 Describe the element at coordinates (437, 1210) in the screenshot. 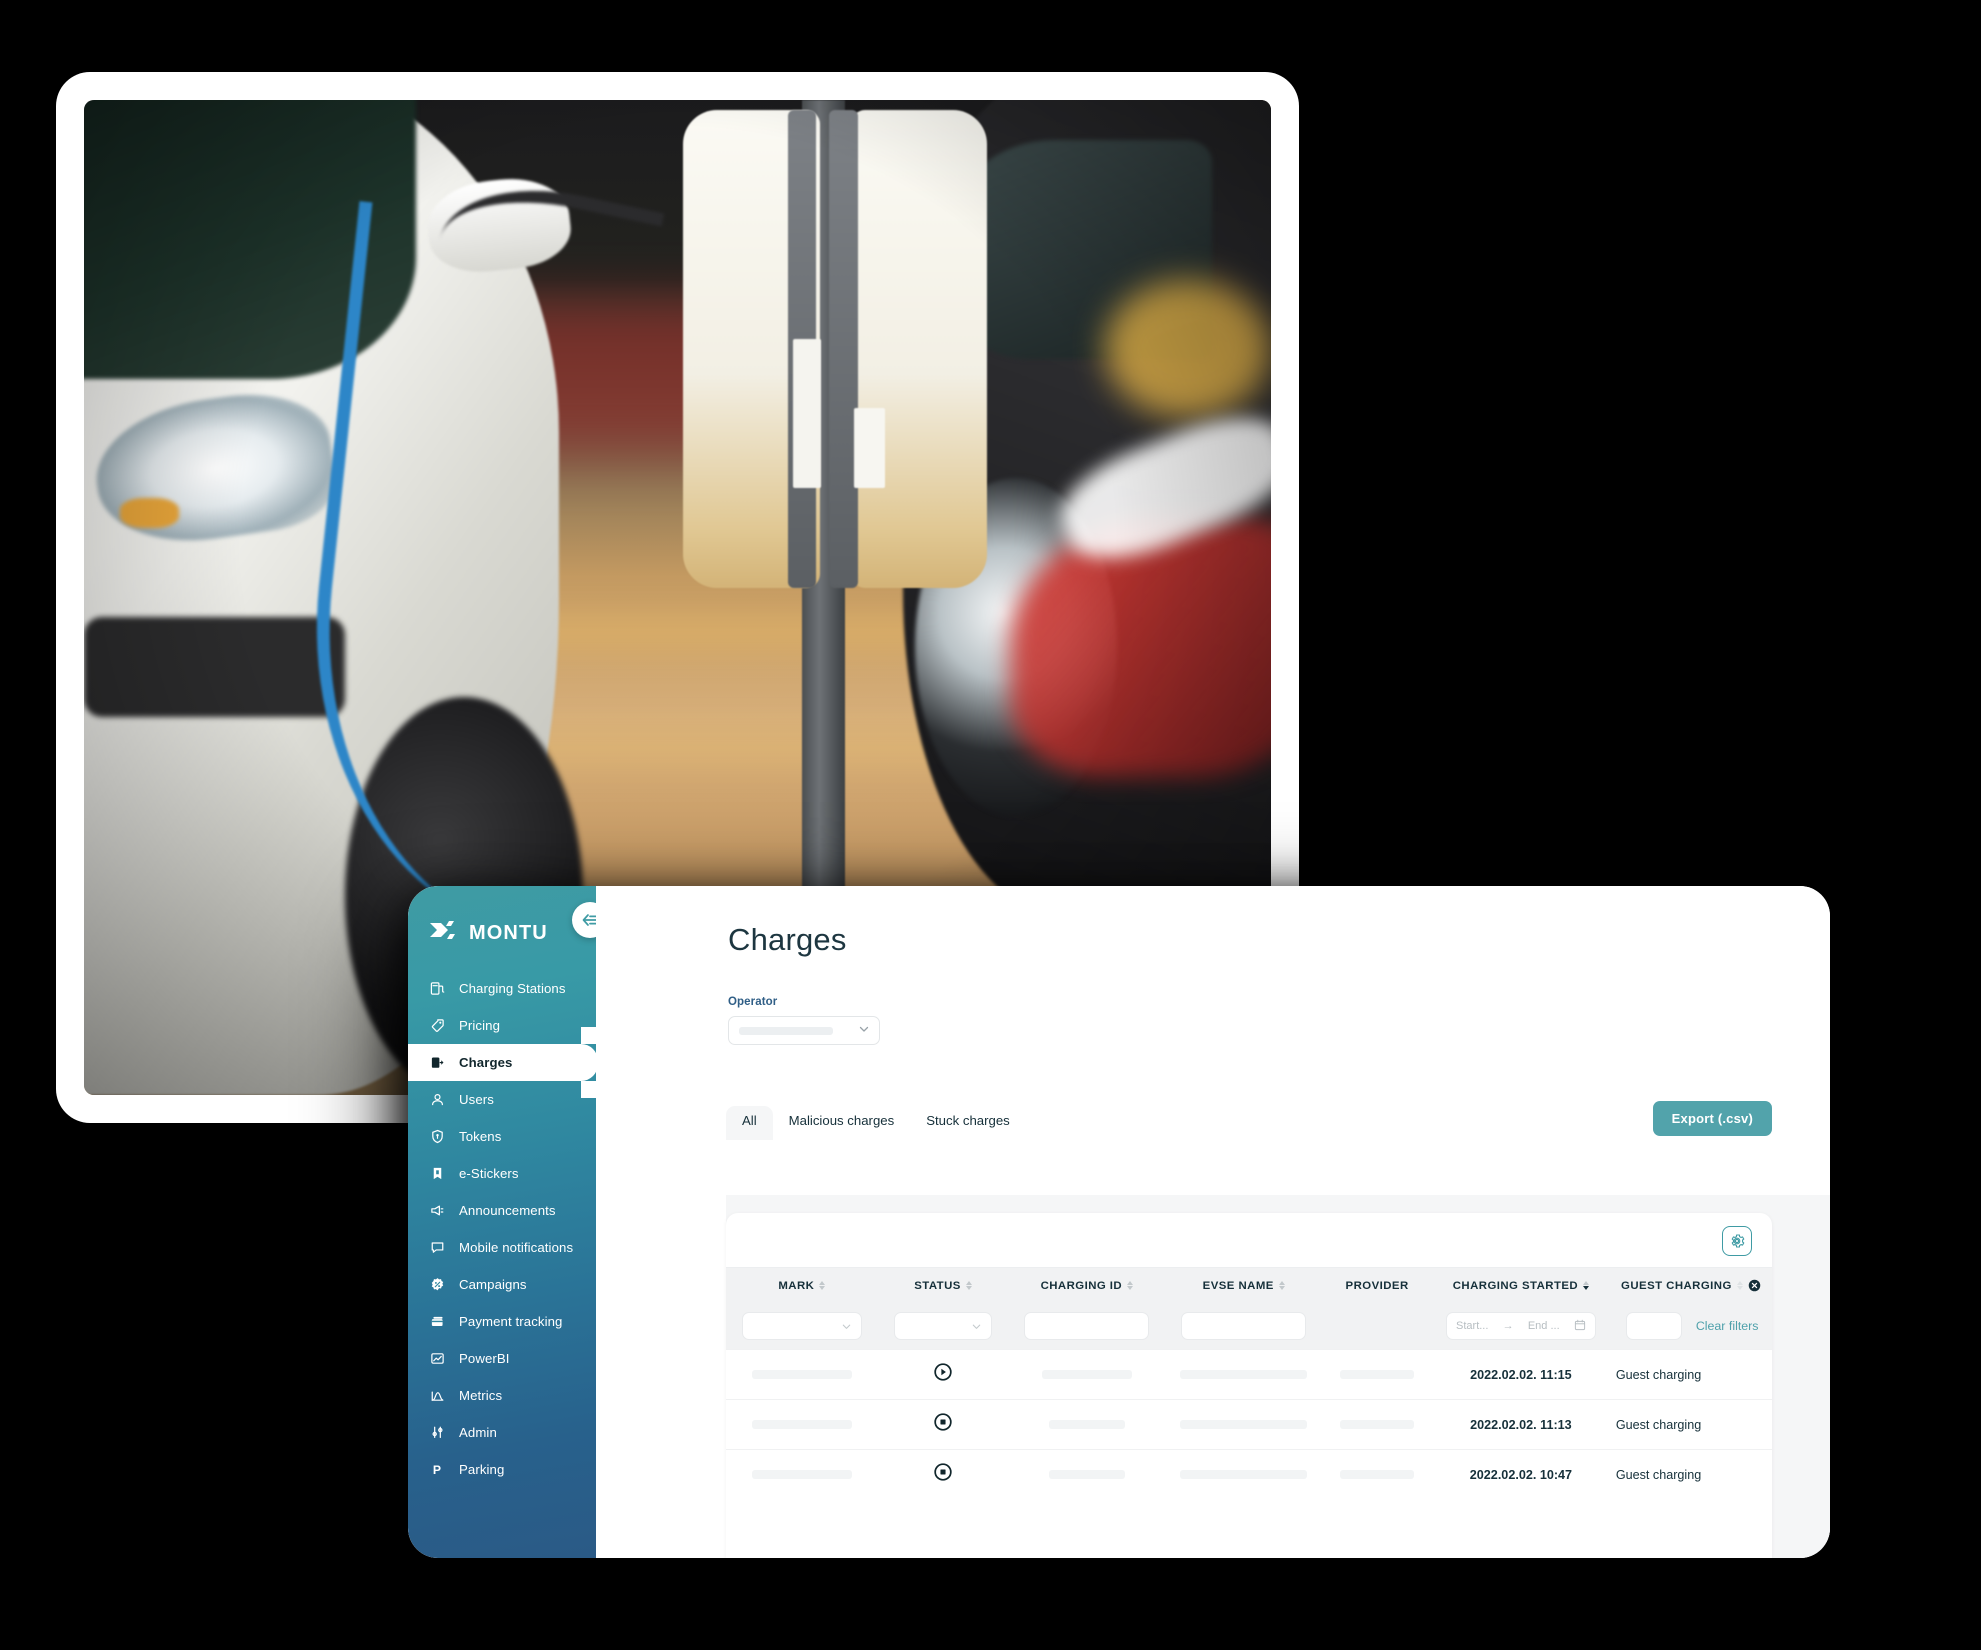

I see `megaphone-icon` at that location.